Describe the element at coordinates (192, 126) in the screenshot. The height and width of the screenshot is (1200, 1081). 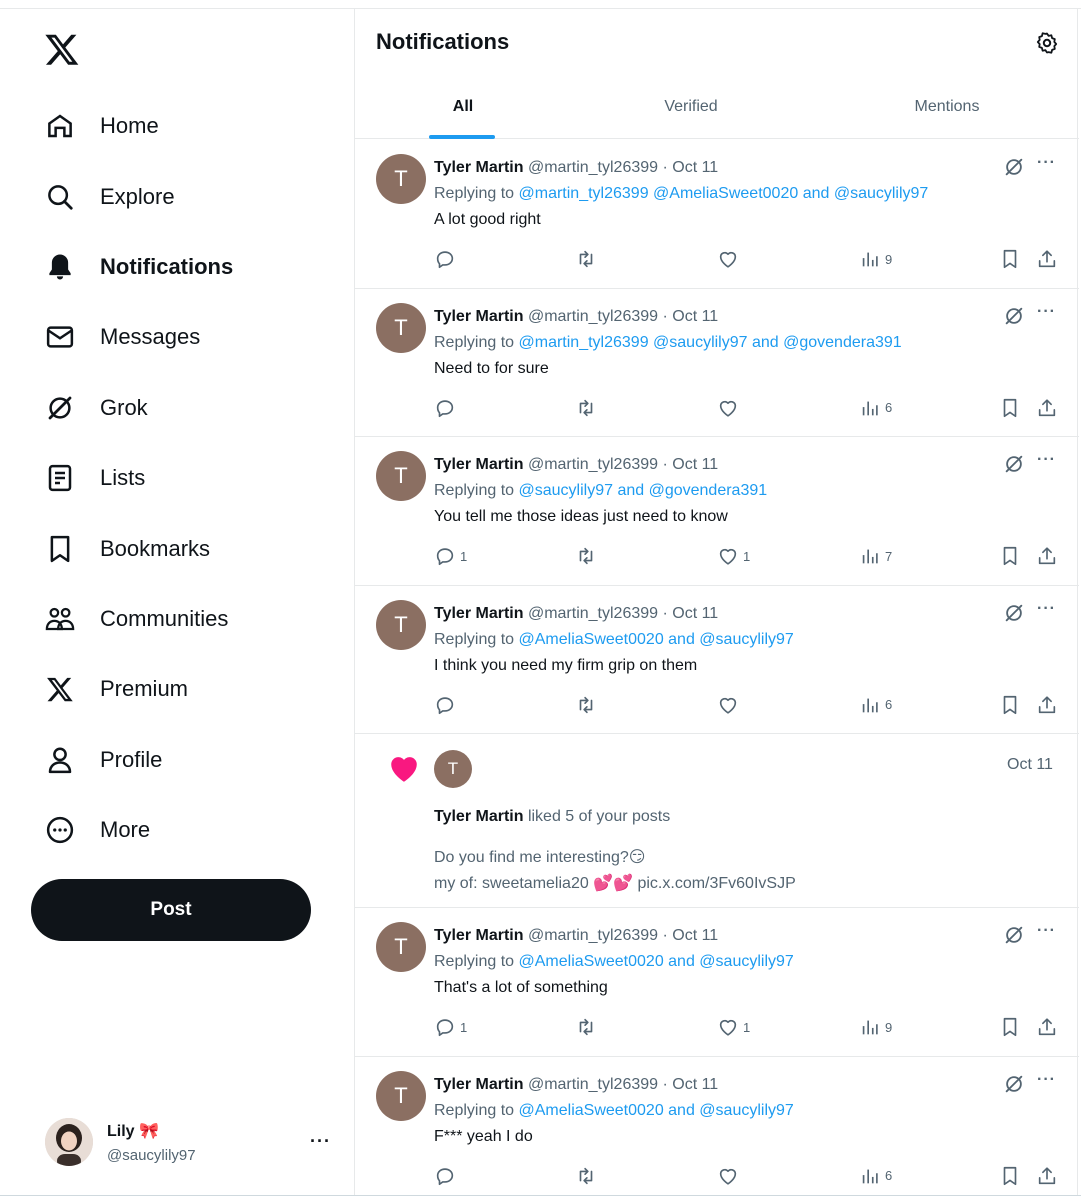
I see `nav-home: Home` at that location.